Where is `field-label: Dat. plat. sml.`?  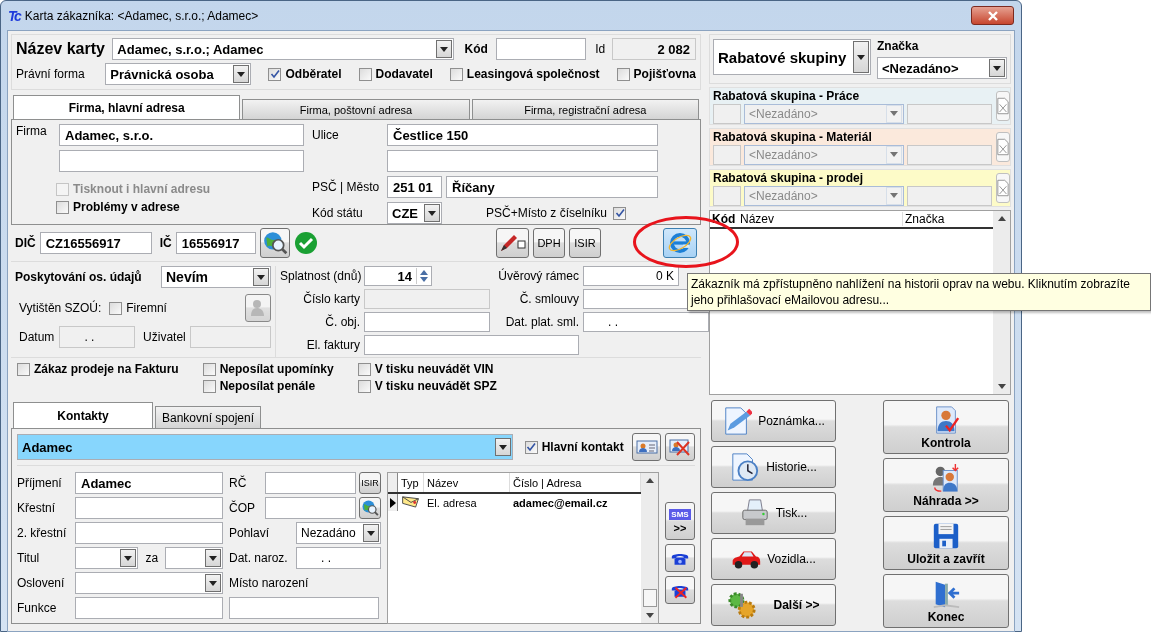
field-label: Dat. plat. sml. is located at coordinates (541, 322).